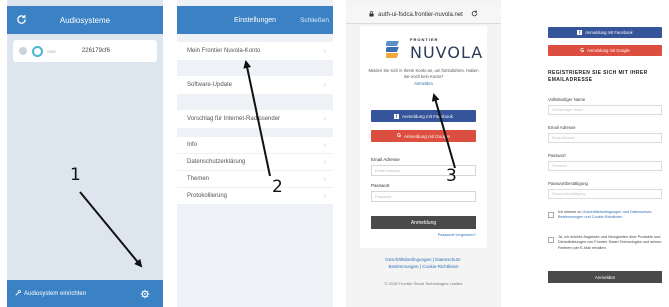  Describe the element at coordinates (451, 176) in the screenshot. I see `step-number-3: 3` at that location.